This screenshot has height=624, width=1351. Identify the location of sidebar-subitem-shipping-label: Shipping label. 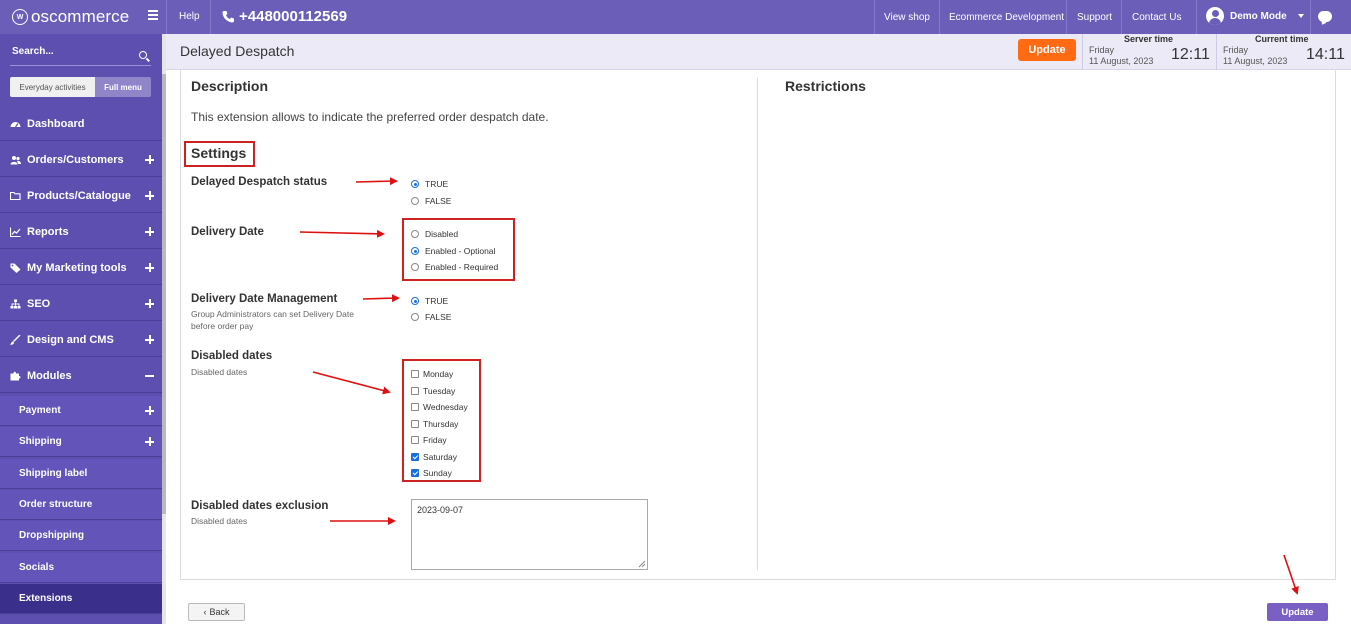
(81, 474).